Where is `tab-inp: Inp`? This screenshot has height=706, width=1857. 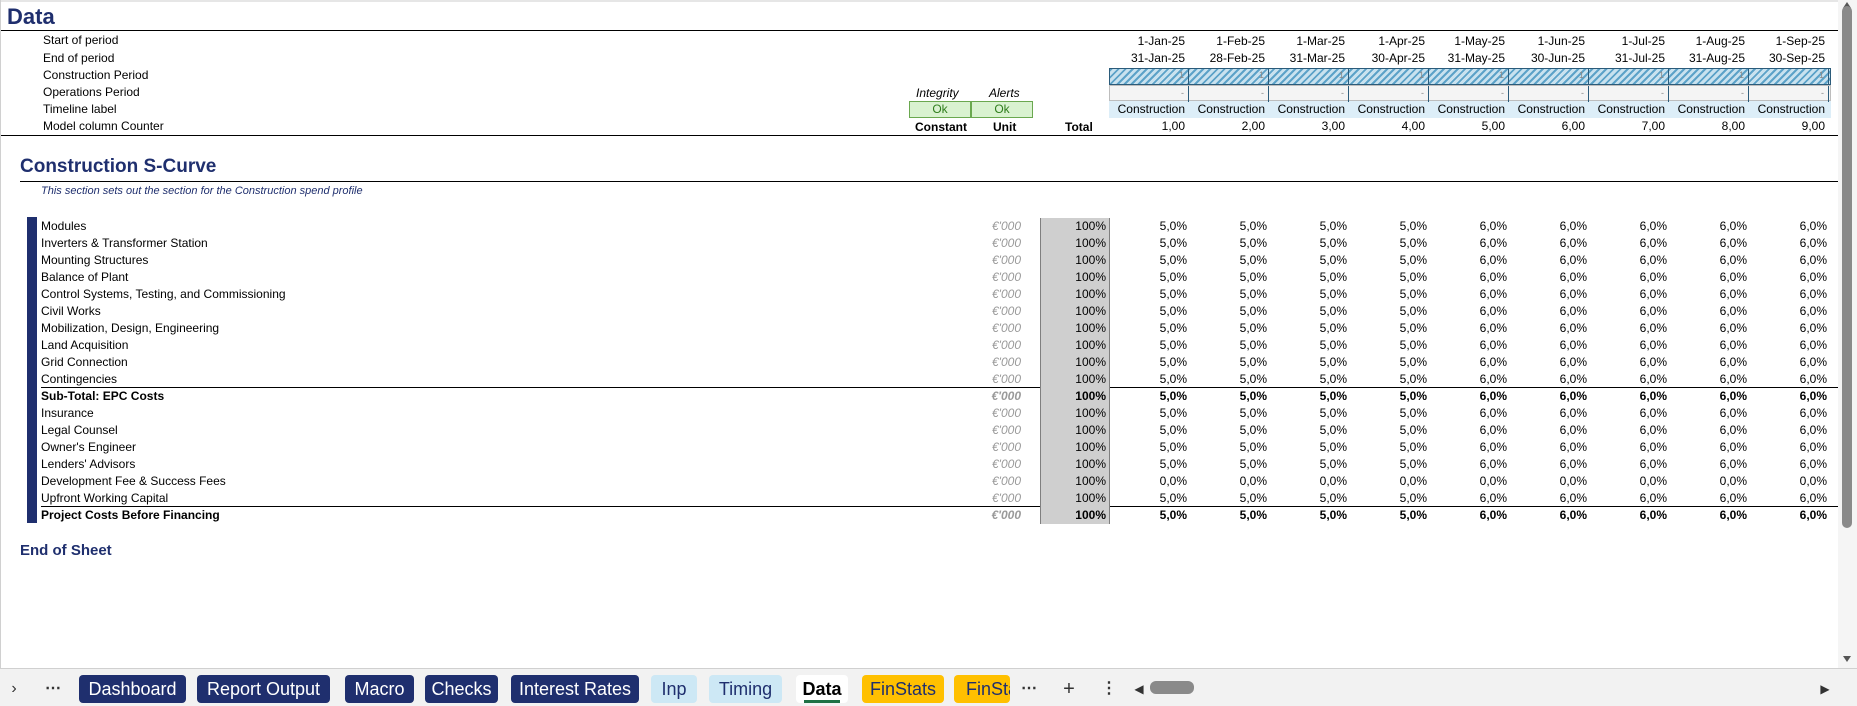 tab-inp: Inp is located at coordinates (674, 689).